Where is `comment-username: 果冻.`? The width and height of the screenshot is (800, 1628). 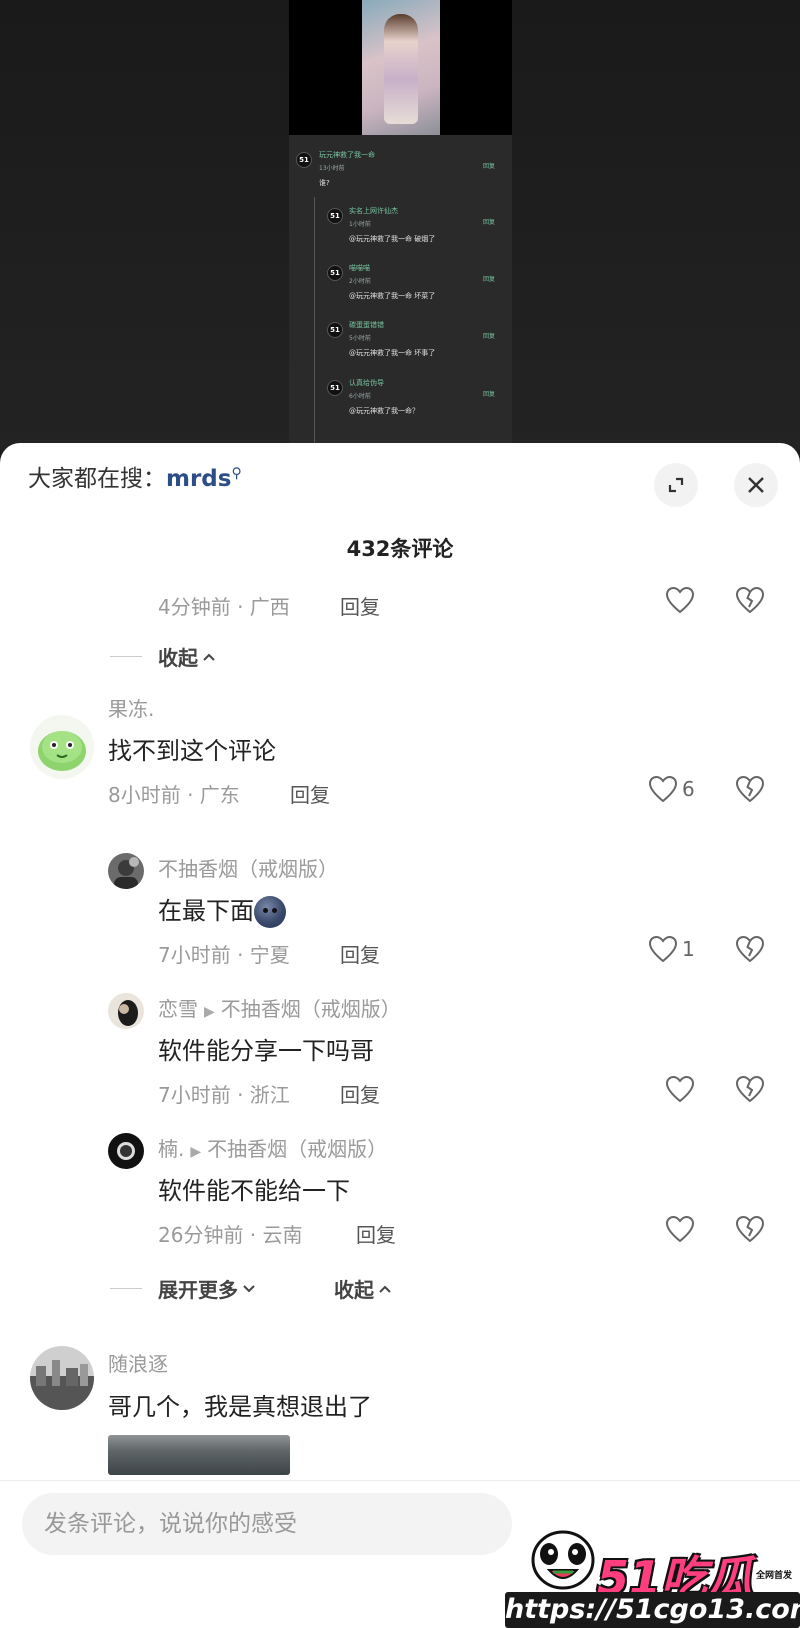
comment-username: 果冻. is located at coordinates (131, 707).